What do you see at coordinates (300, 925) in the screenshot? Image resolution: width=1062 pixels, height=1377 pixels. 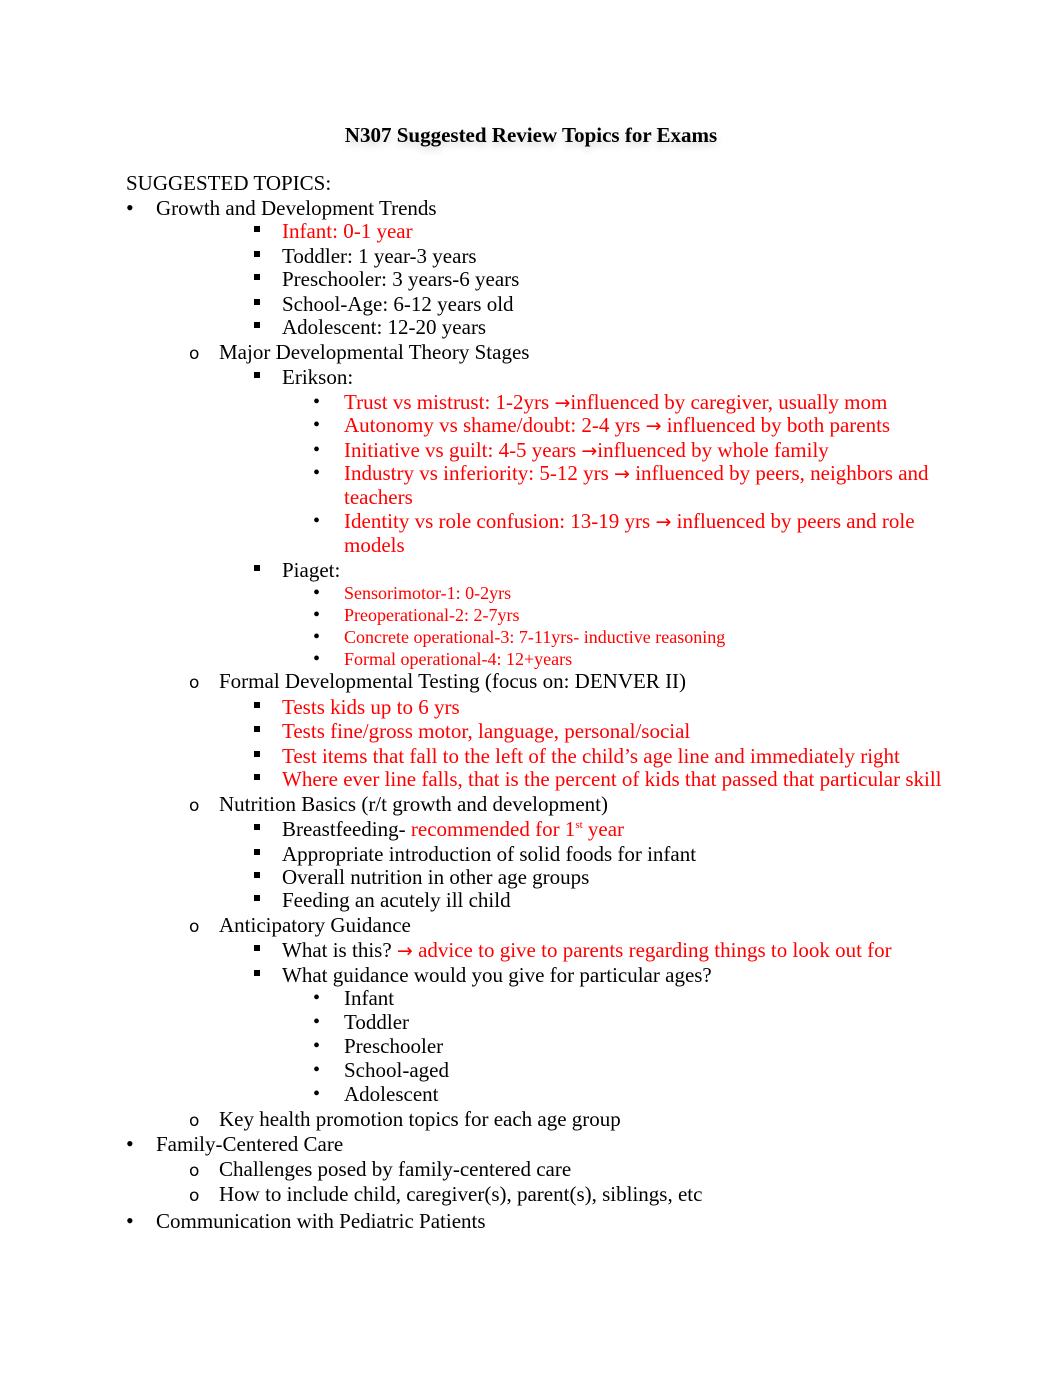 I see `outline-item-level-2: o Anticipatory Guidance` at bounding box center [300, 925].